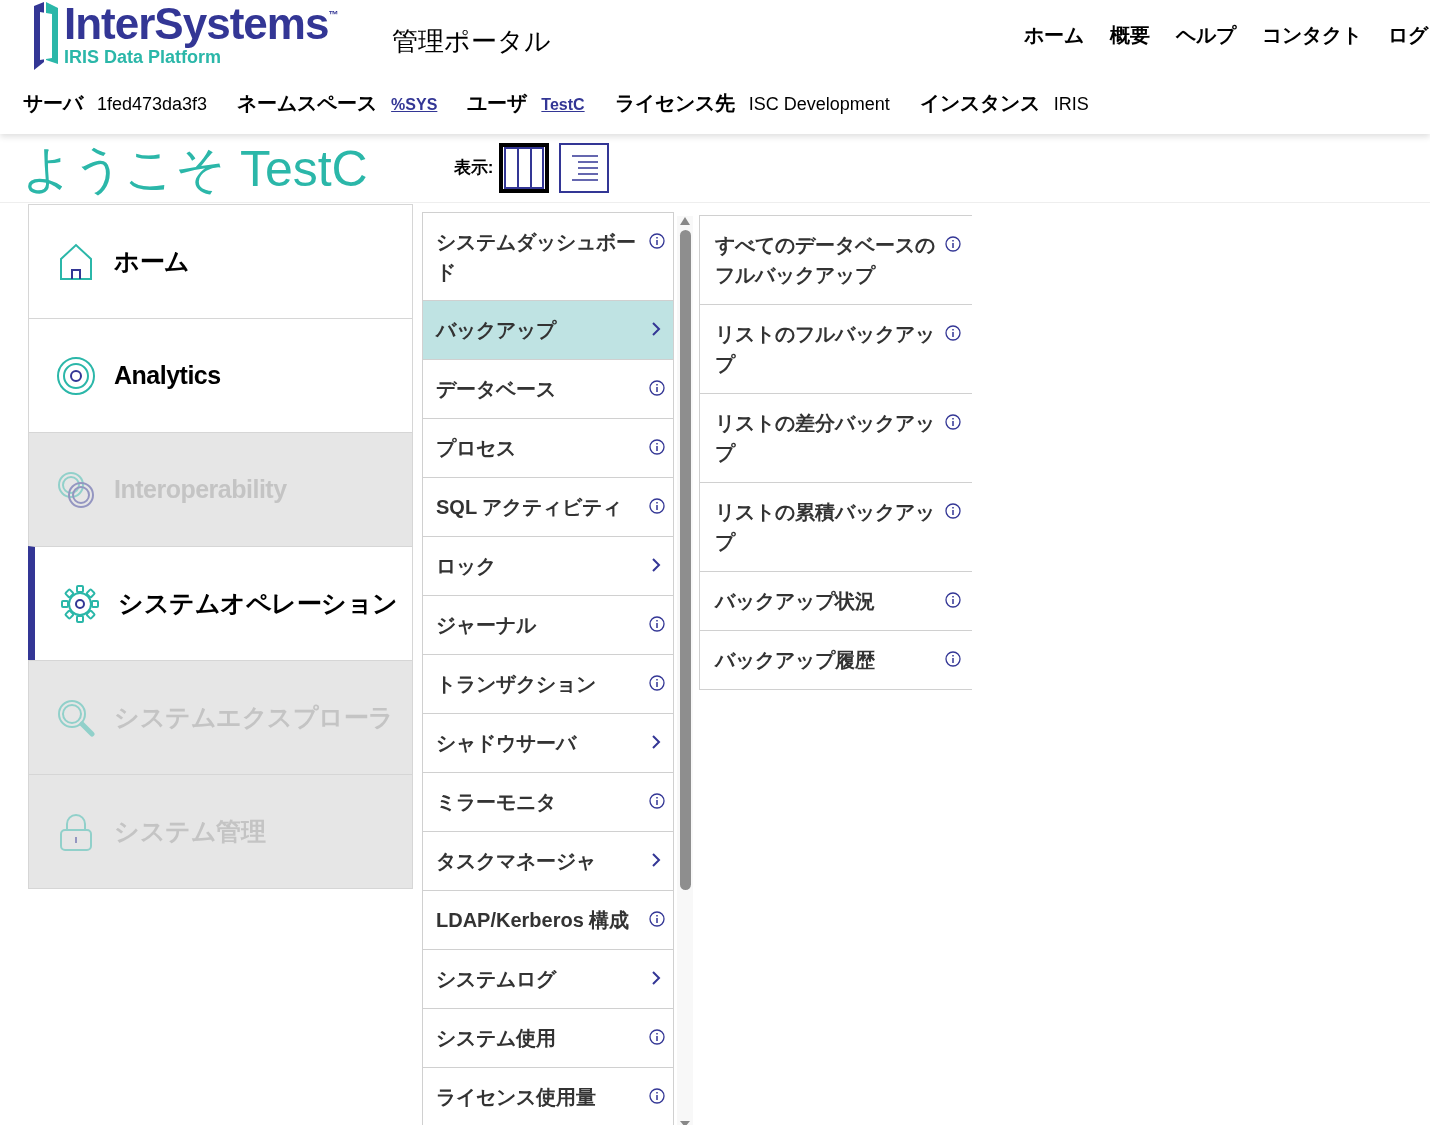 This screenshot has width=1430, height=1125. I want to click on menu-item: システム使用, so click(548, 1038).